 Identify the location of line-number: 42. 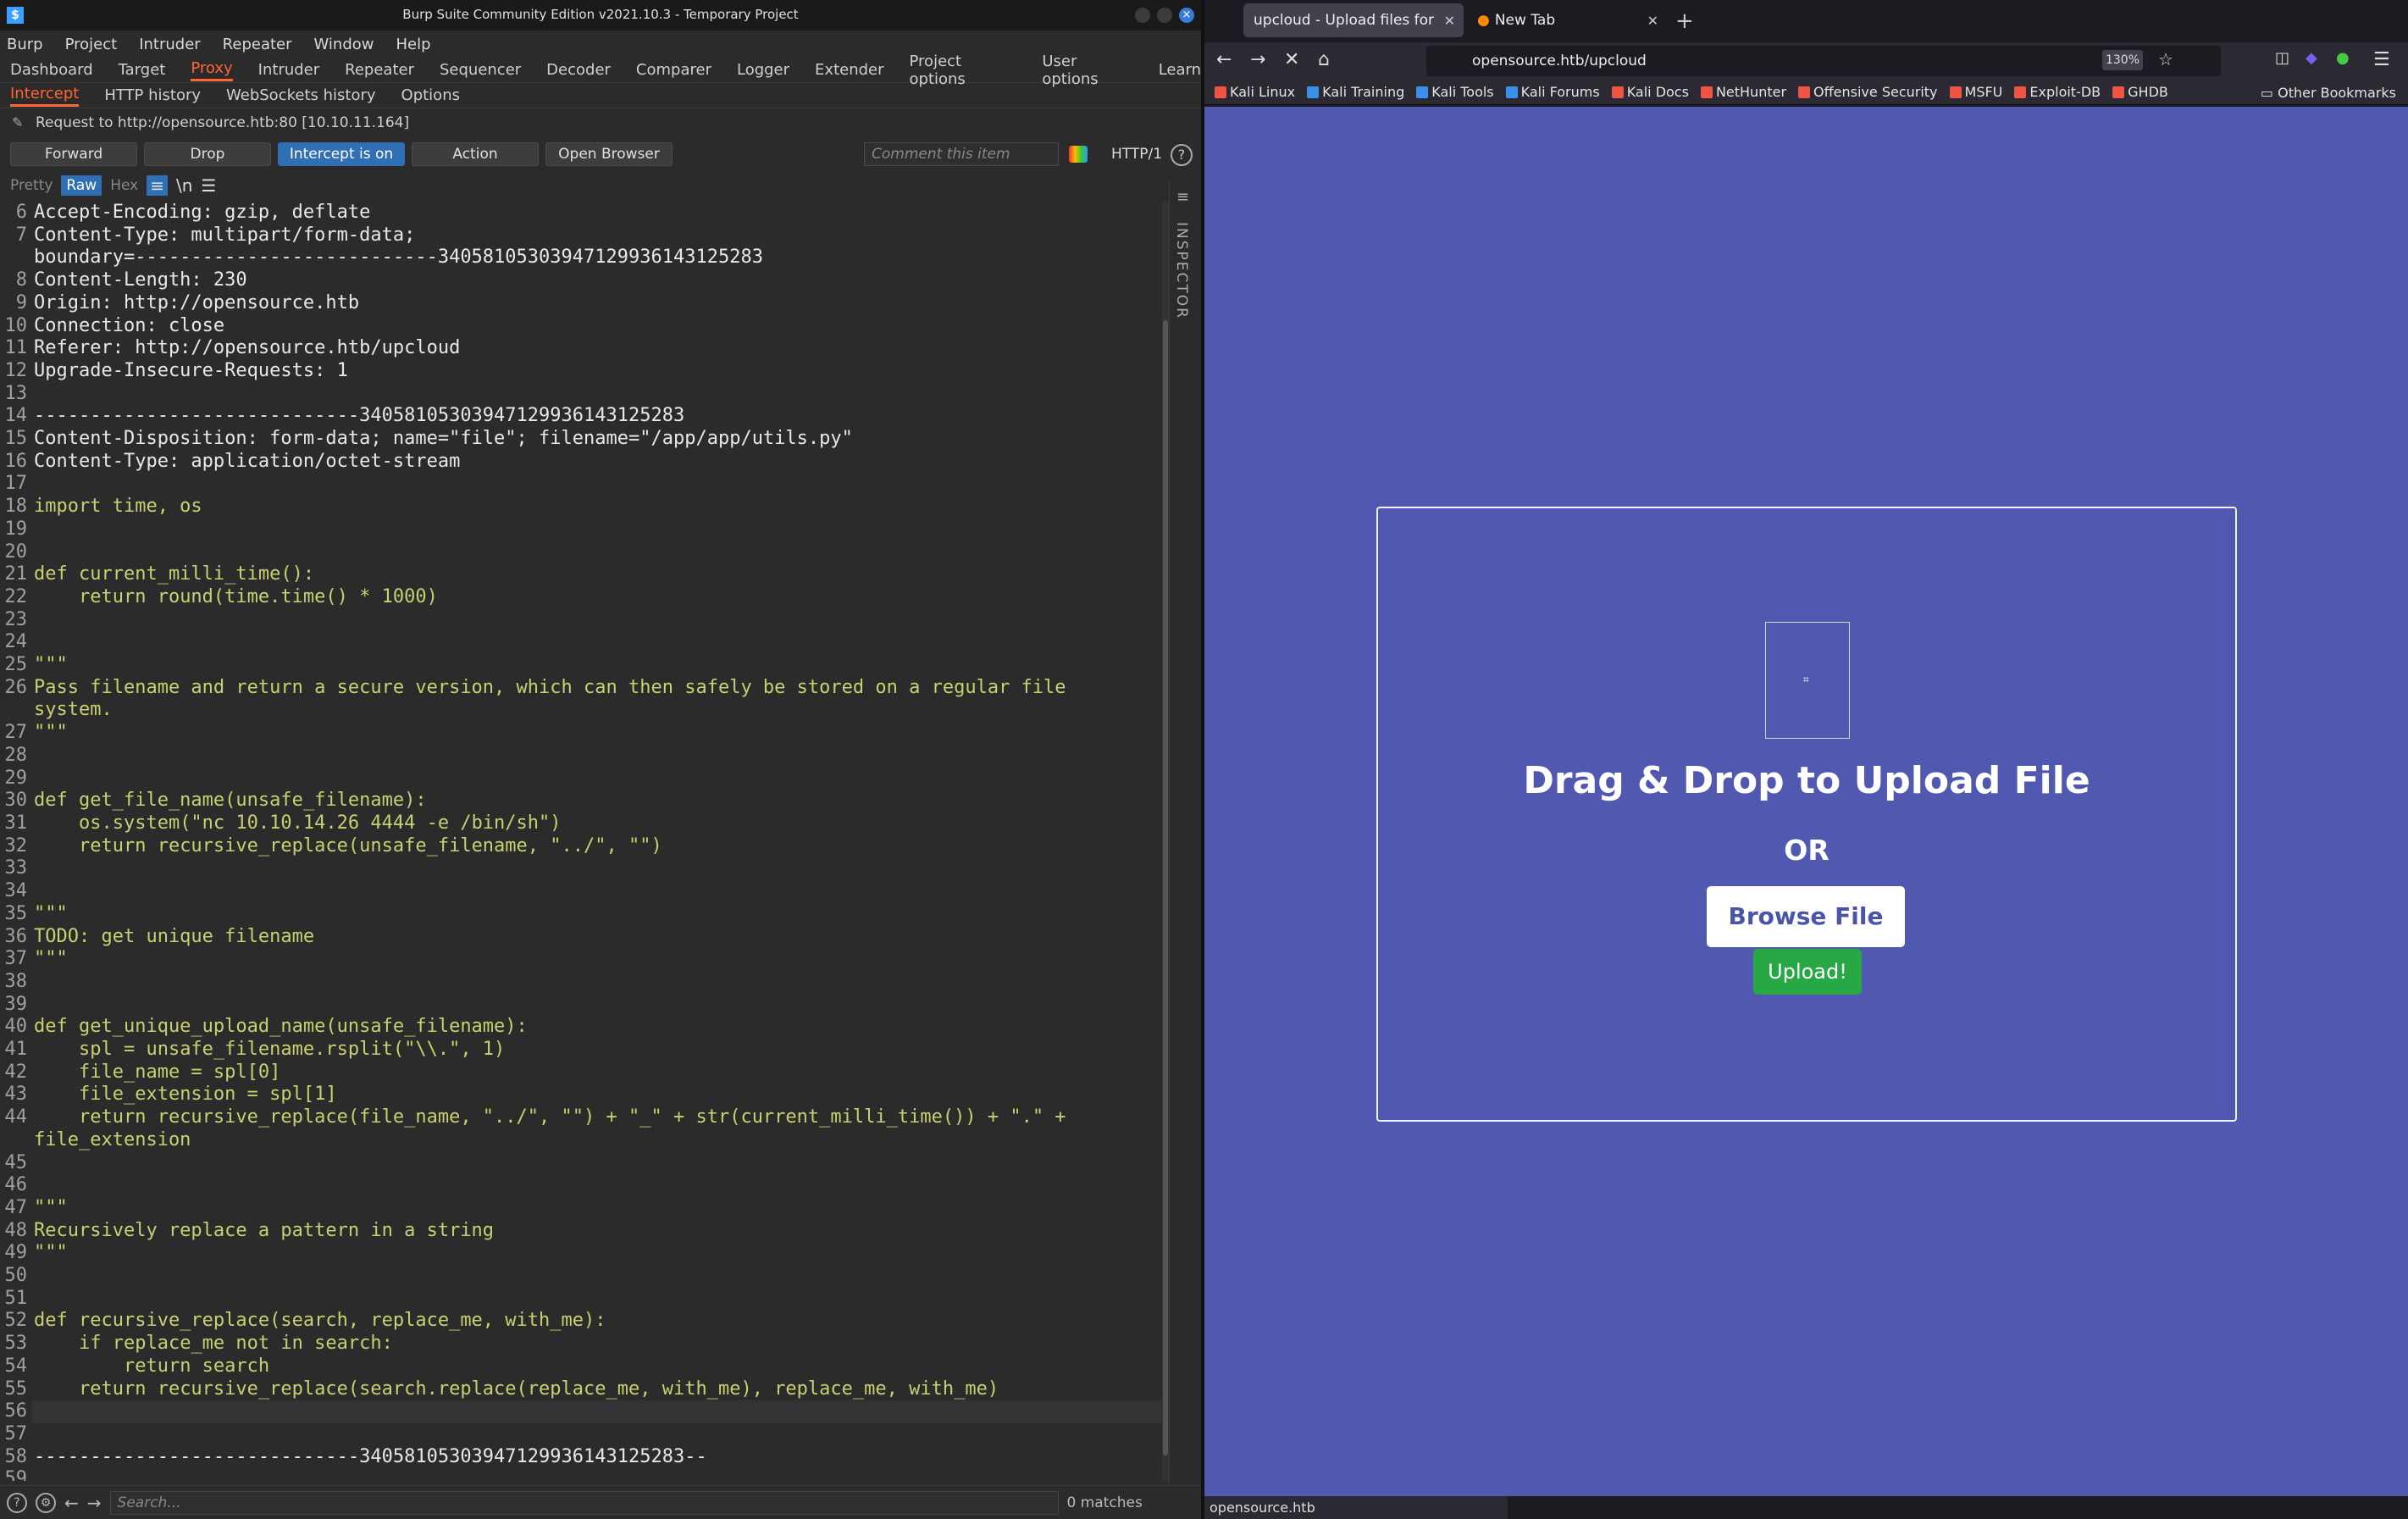
(16, 1072).